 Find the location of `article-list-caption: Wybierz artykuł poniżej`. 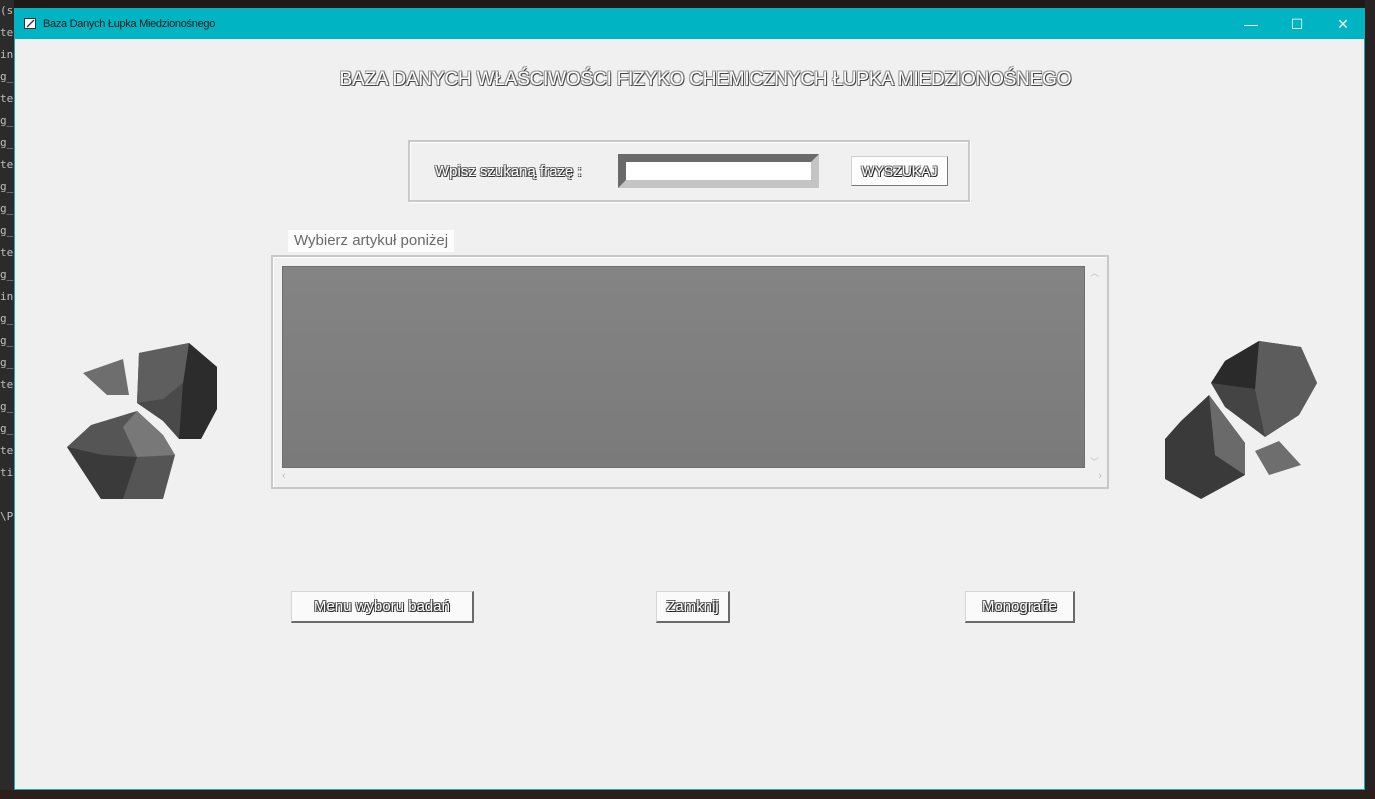

article-list-caption: Wybierz artykuł poniżej is located at coordinates (371, 241).